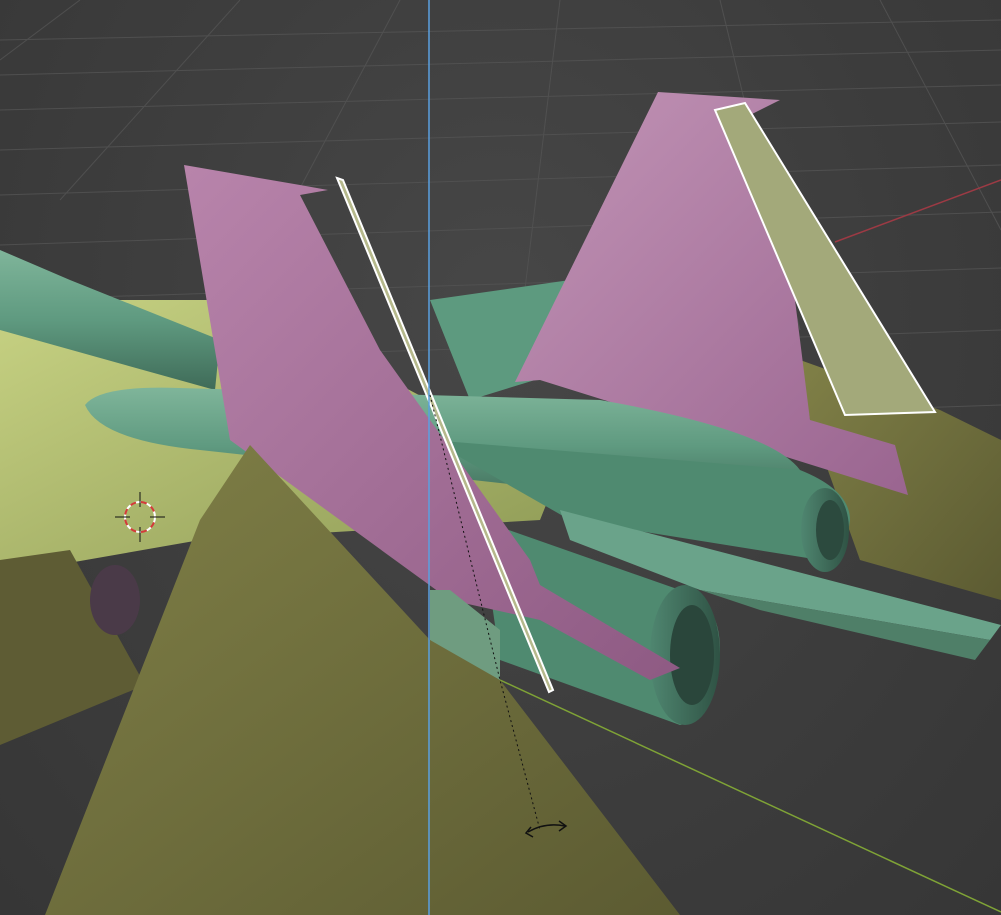 This screenshot has width=1001, height=915. Describe the element at coordinates (692, 655) in the screenshot. I see `left-nozzle-inner` at that location.